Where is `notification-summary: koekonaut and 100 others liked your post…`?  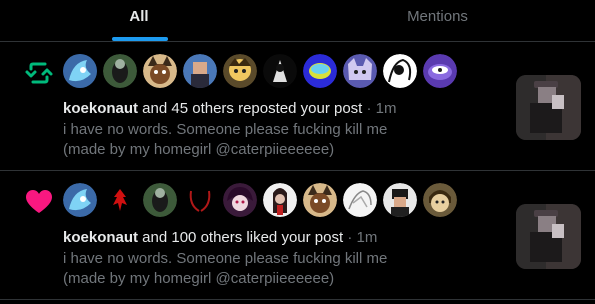 notification-summary: koekonaut and 100 others liked your post… is located at coordinates (253, 237).